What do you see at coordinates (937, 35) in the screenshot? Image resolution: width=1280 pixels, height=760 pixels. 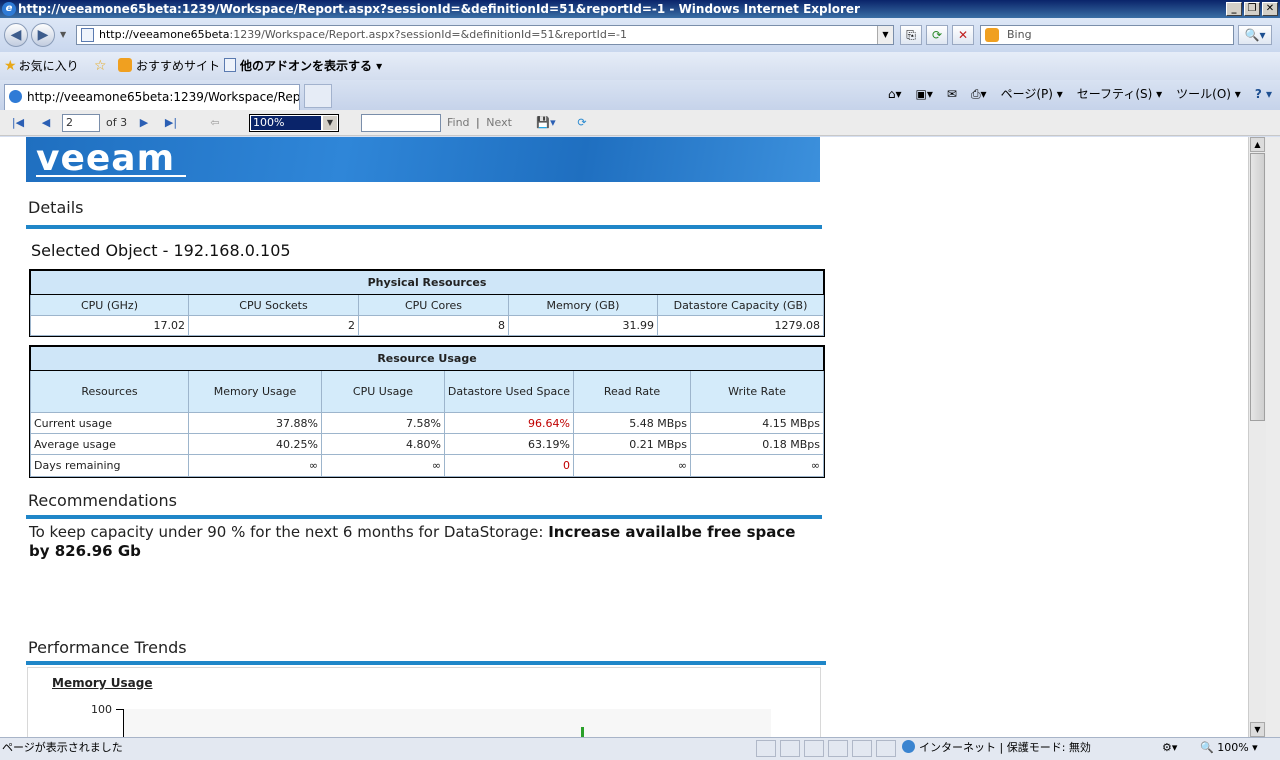 I see `refresh-icon: ⟳` at bounding box center [937, 35].